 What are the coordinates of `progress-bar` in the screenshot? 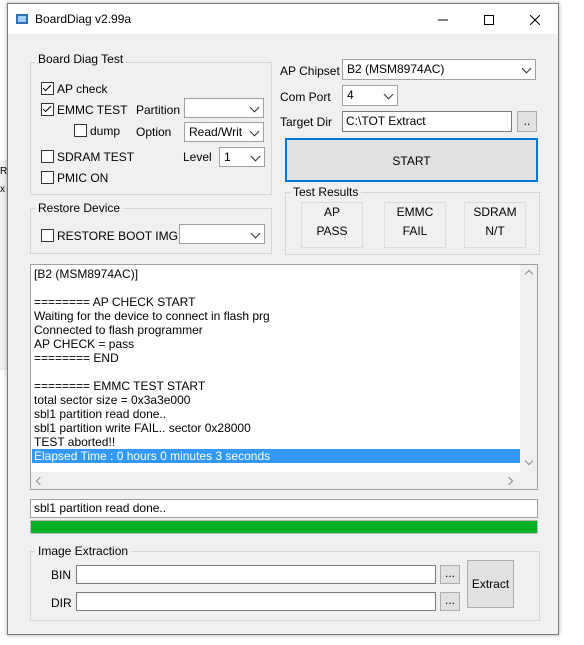 It's located at (284, 527).